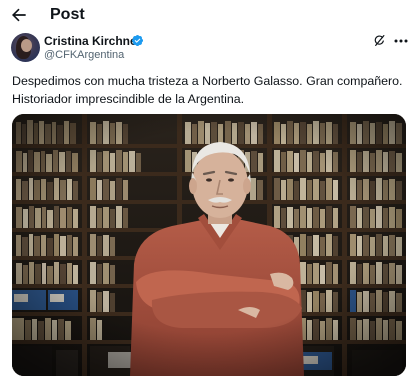 The width and height of the screenshot is (420, 392). Describe the element at coordinates (25, 47) in the screenshot. I see `avatar` at that location.